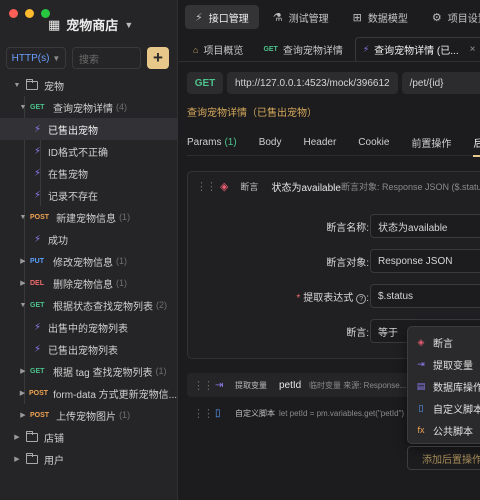 This screenshot has width=480, height=500. Describe the element at coordinates (431, 143) in the screenshot. I see `subtab-pre-operations: 前置操作` at that location.